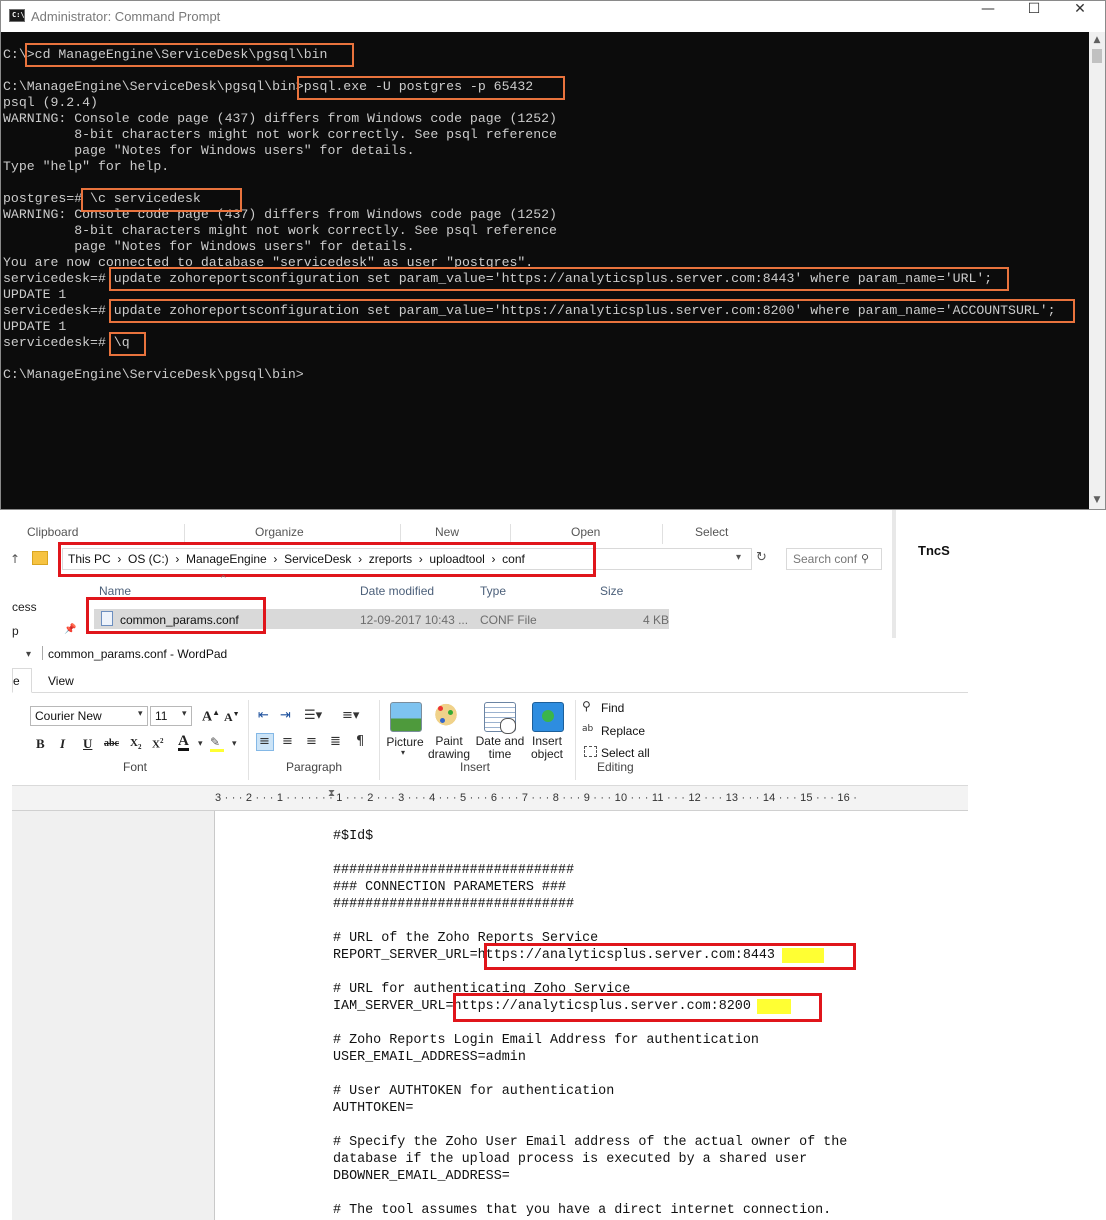 The height and width of the screenshot is (1220, 1106). What do you see at coordinates (590, 751) in the screenshot?
I see `select-all-icon` at bounding box center [590, 751].